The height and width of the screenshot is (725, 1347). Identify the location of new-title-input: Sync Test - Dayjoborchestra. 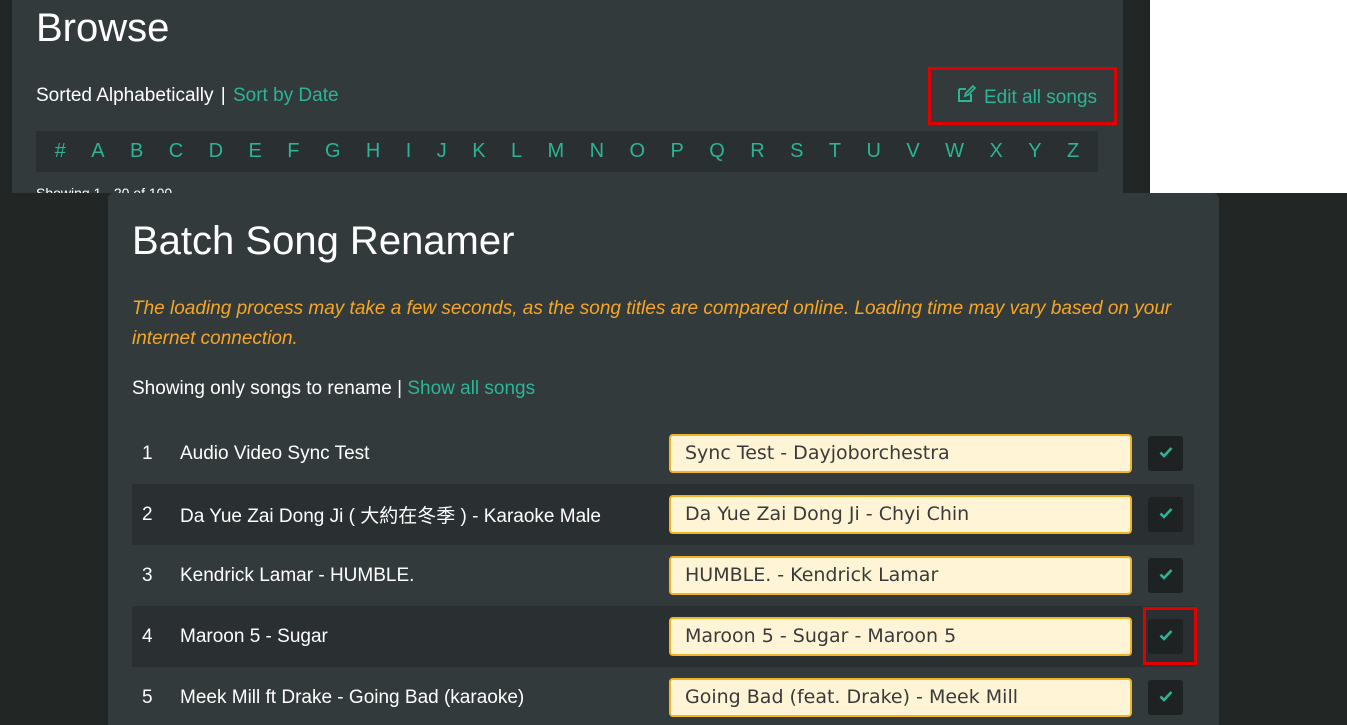
(900, 453).